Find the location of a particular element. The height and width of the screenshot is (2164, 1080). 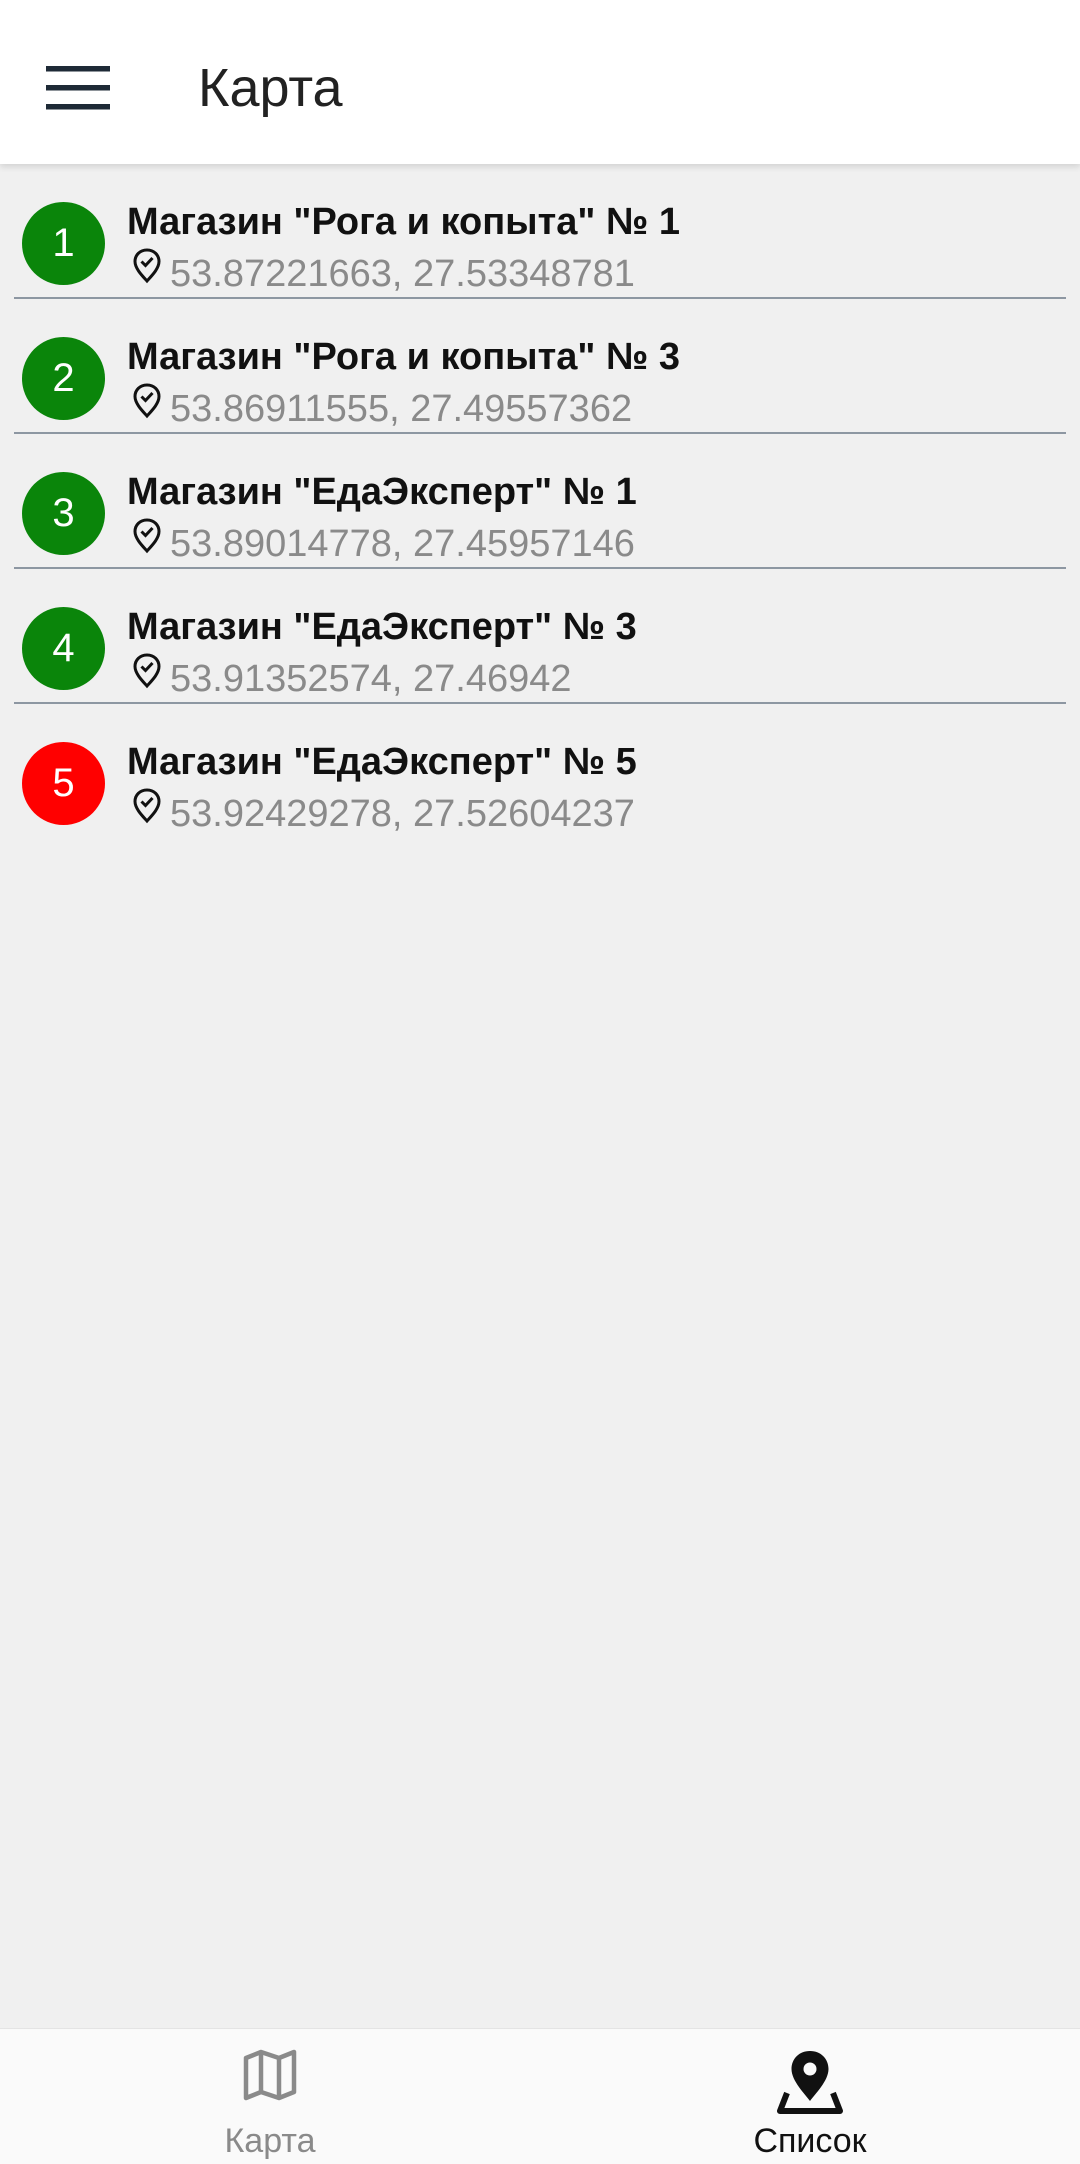

store-coordinates: 53.91352574, 27.46942 is located at coordinates (371, 679).